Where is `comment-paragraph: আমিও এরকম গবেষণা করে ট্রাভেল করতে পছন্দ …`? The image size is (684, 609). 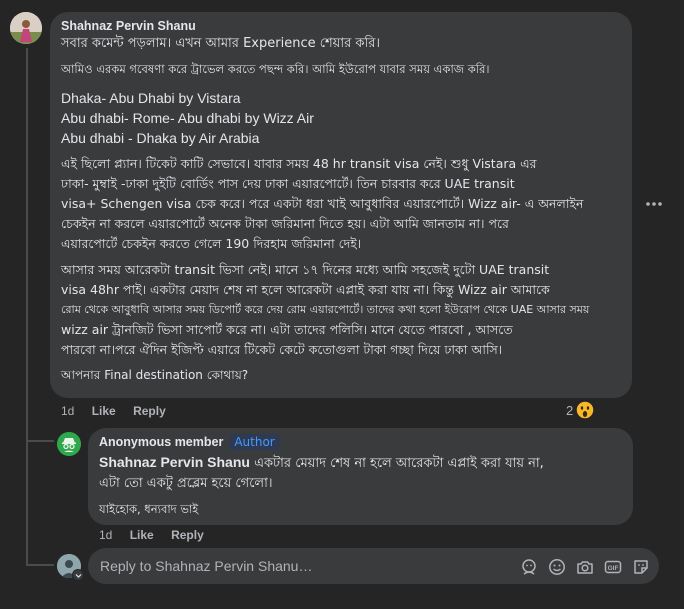 comment-paragraph: আমিও এরকম গবেষণা করে ট্রাভেল করতে পছন্দ … is located at coordinates (275, 69).